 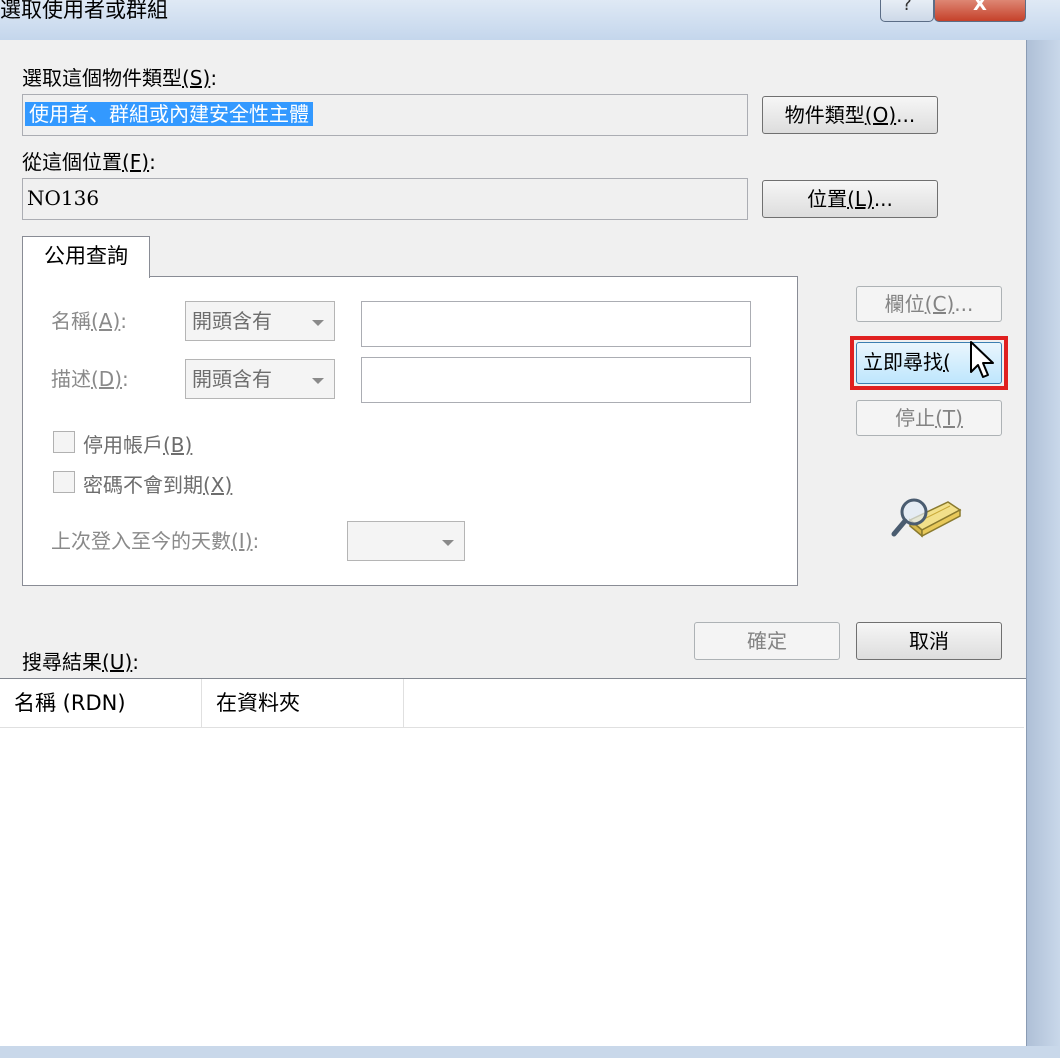 What do you see at coordinates (120, 78) in the screenshot?
I see `object-type-label: 選取這個物件類型(S):` at bounding box center [120, 78].